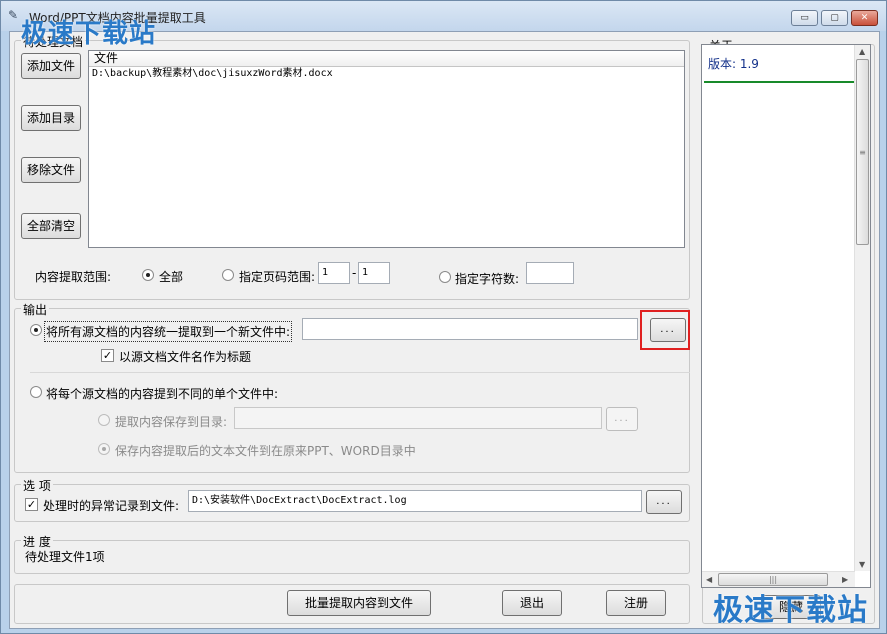  I want to click on save-to-dir-label: 提取内容保存到目录:, so click(171, 421).